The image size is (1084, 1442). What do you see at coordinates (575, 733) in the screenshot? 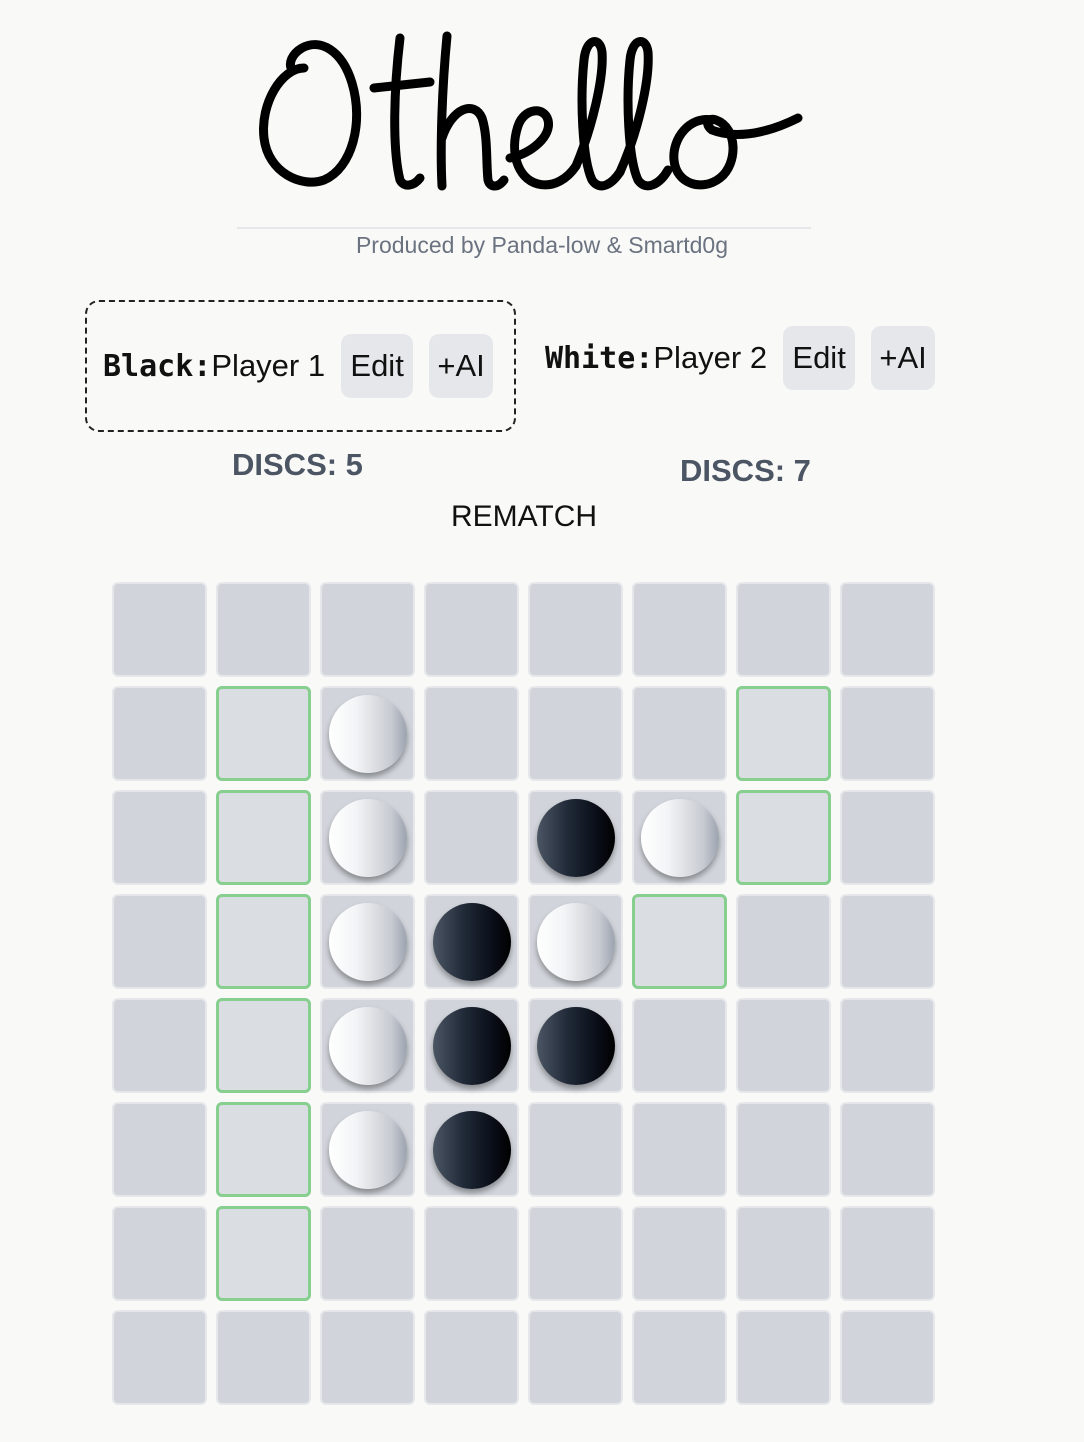
I see `board-cell-r2-c5` at bounding box center [575, 733].